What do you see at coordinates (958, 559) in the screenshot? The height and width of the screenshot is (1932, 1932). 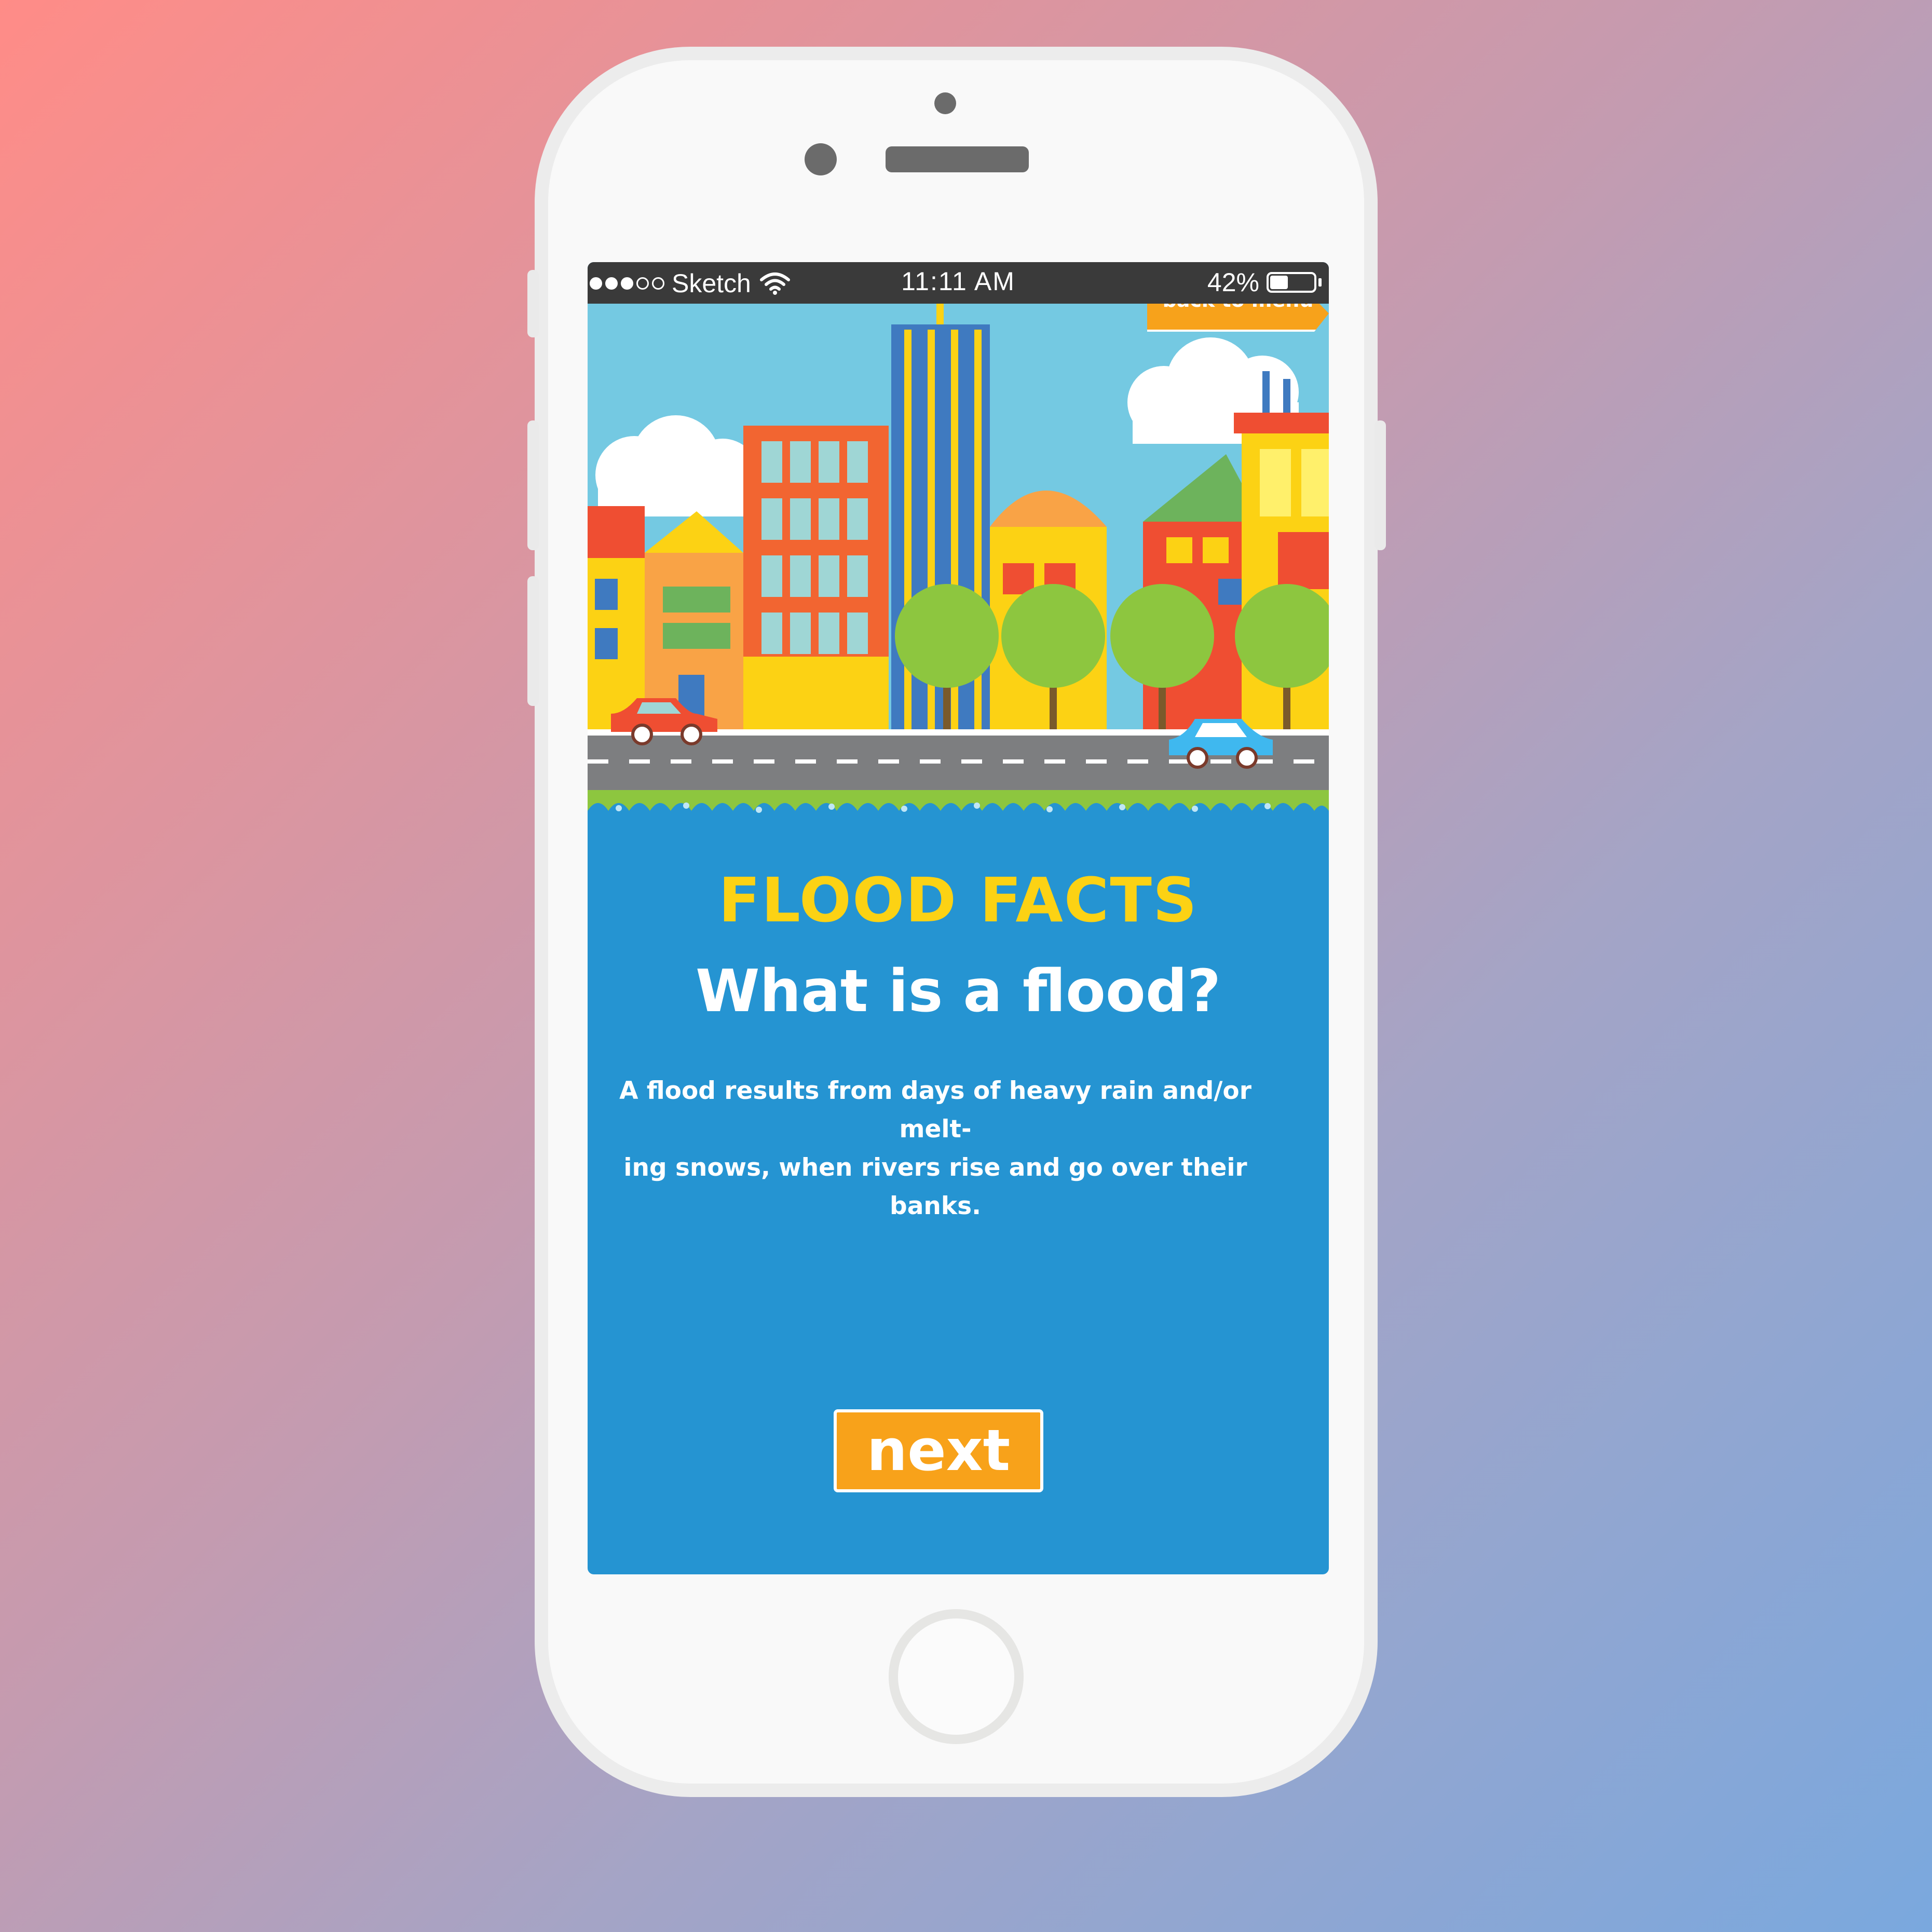 I see `city-illustration` at bounding box center [958, 559].